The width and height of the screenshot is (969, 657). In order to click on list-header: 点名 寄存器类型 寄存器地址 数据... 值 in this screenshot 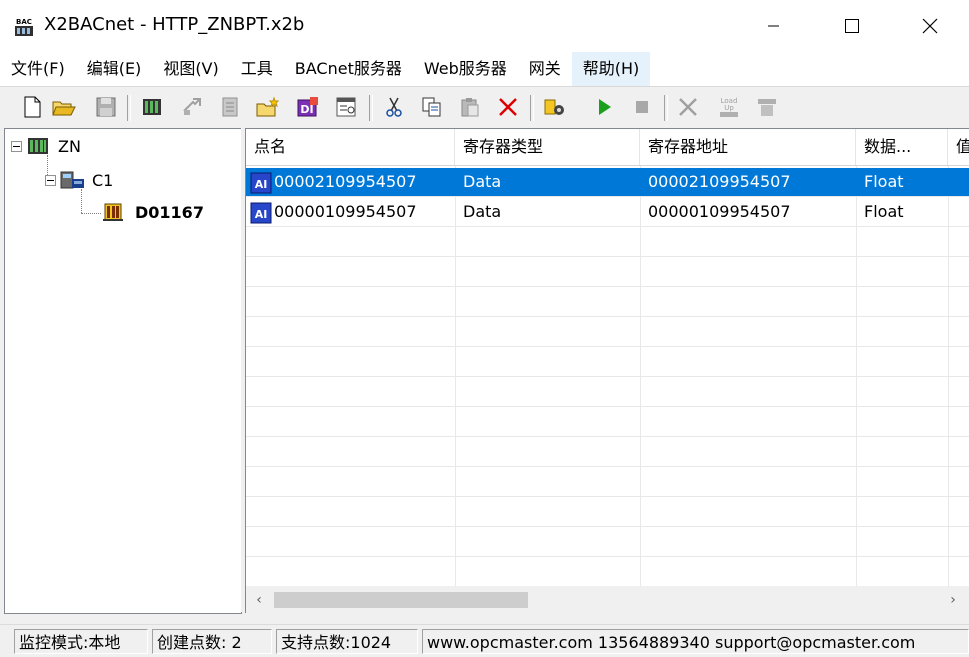, I will do `click(607, 147)`.